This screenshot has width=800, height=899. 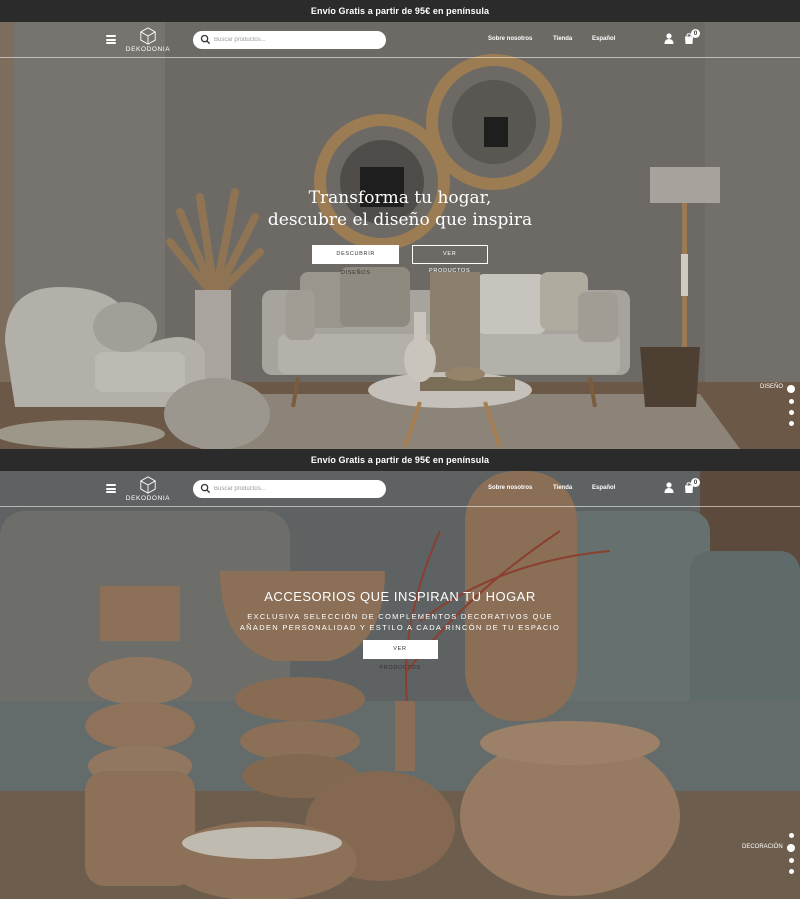 What do you see at coordinates (400, 220) in the screenshot?
I see `hero-heading-line2: descubre el diseño que inspira` at bounding box center [400, 220].